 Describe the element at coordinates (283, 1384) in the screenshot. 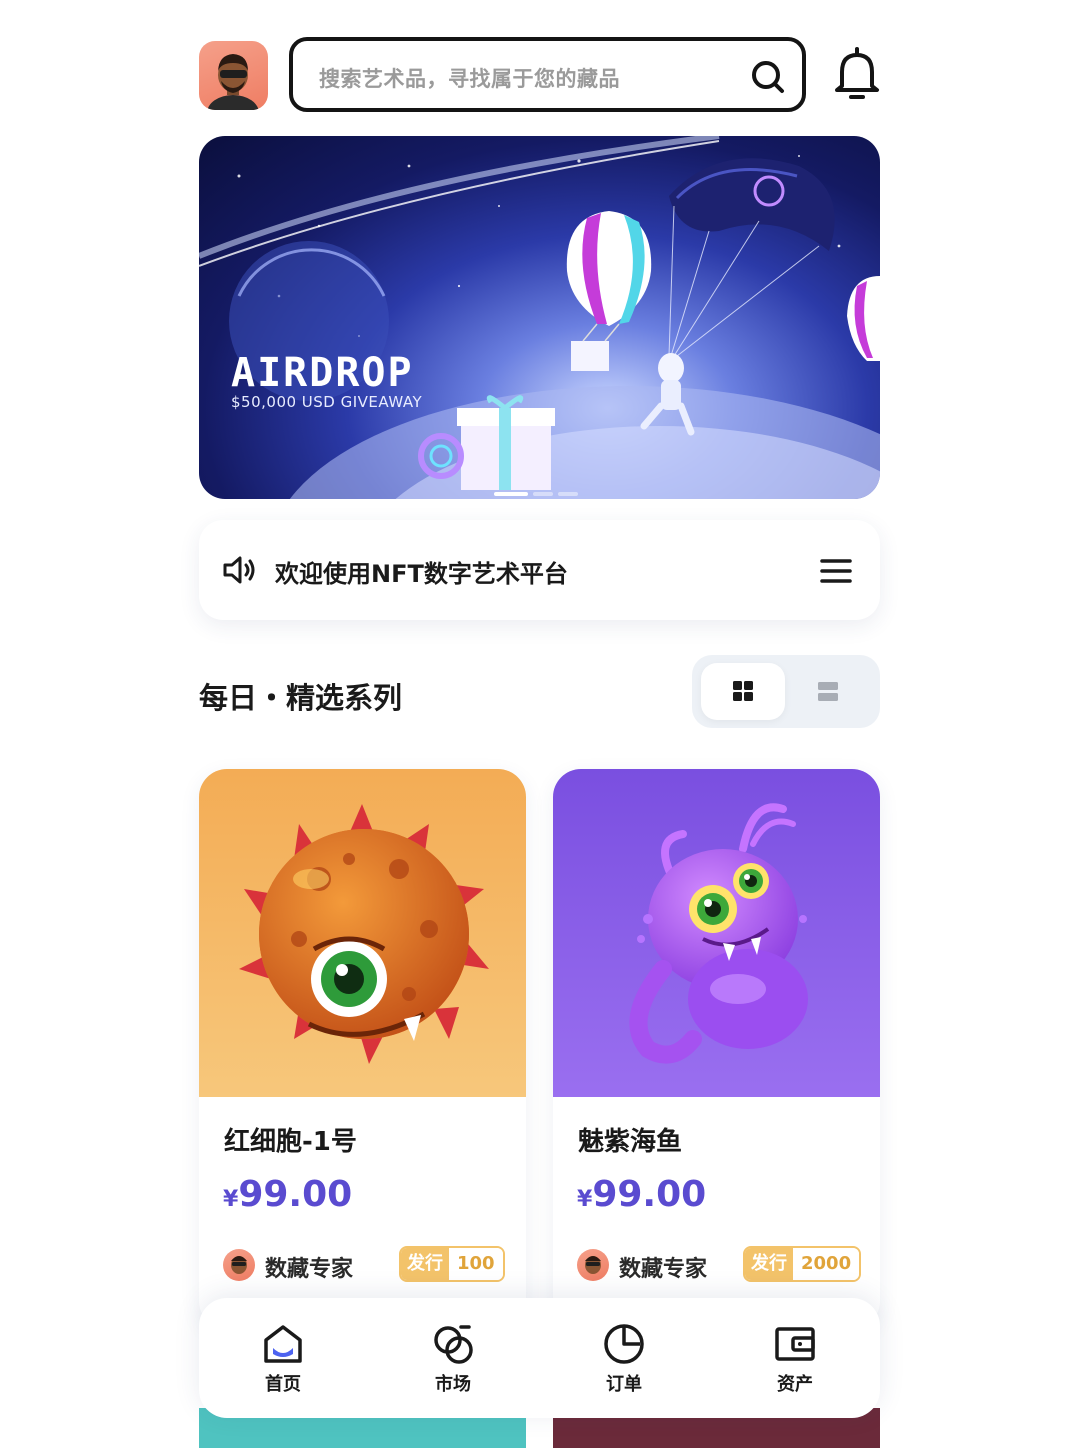

I see `nav-label: 首页` at that location.